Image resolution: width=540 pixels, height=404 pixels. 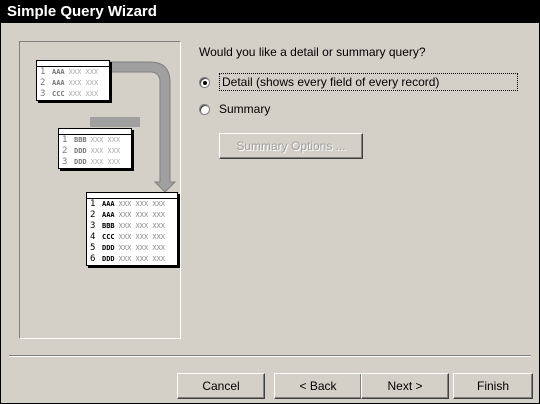 I want to click on back-button: < Back, so click(x=318, y=386).